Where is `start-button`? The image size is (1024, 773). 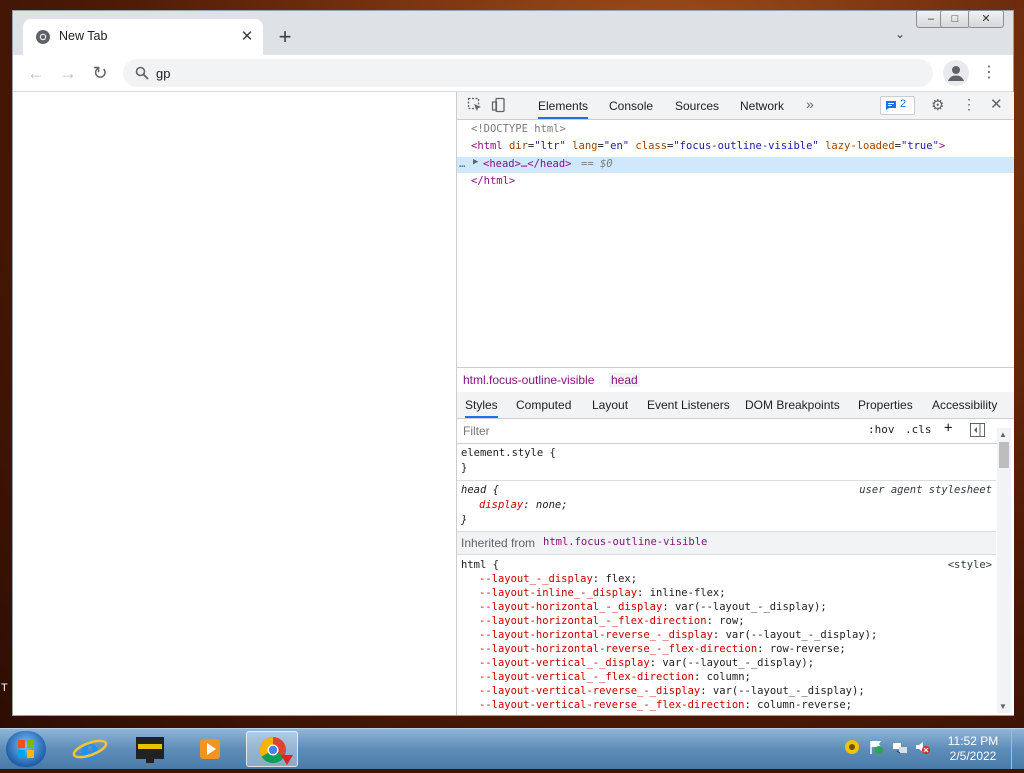
start-button is located at coordinates (26, 749).